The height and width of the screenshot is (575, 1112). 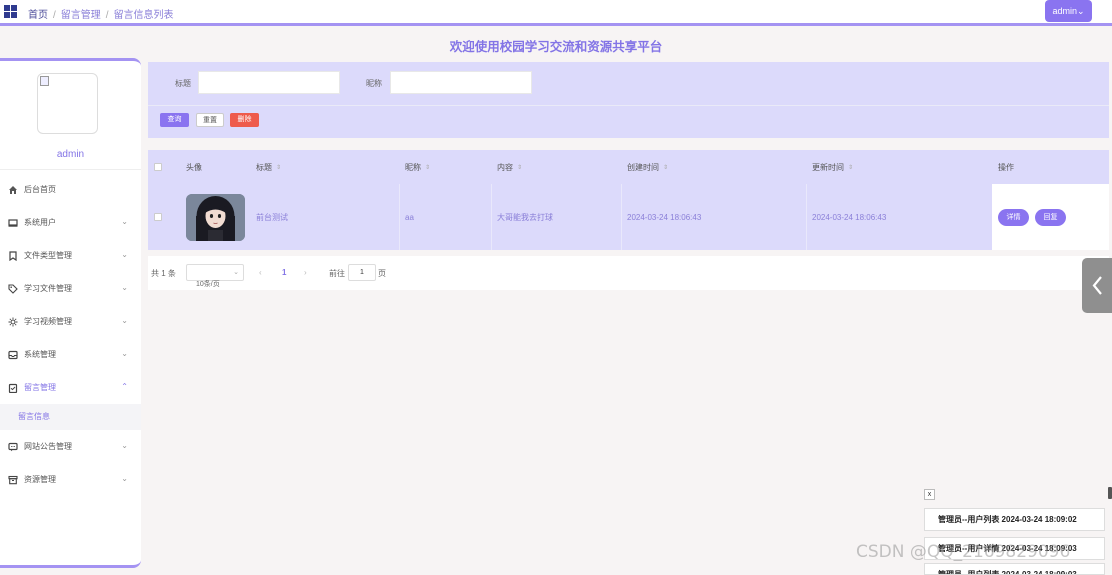 What do you see at coordinates (164, 217) in the screenshot?
I see `row-checkbox-cell` at bounding box center [164, 217].